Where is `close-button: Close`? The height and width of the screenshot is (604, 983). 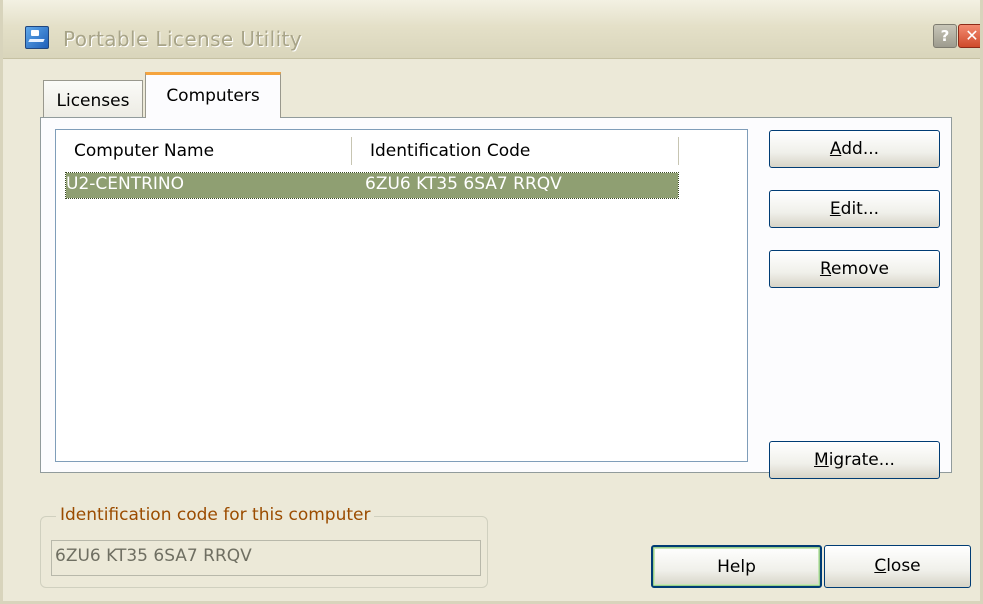
close-button: Close is located at coordinates (897, 566).